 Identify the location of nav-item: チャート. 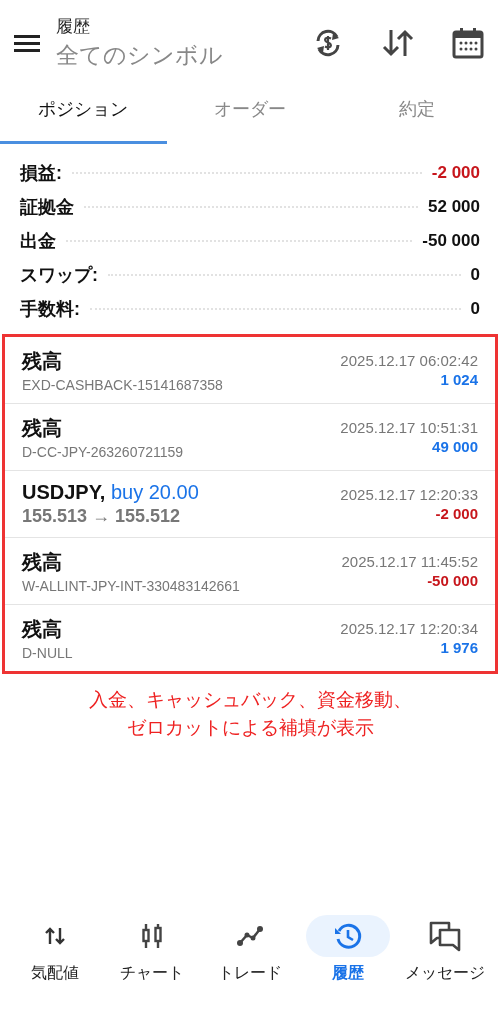
(152, 949).